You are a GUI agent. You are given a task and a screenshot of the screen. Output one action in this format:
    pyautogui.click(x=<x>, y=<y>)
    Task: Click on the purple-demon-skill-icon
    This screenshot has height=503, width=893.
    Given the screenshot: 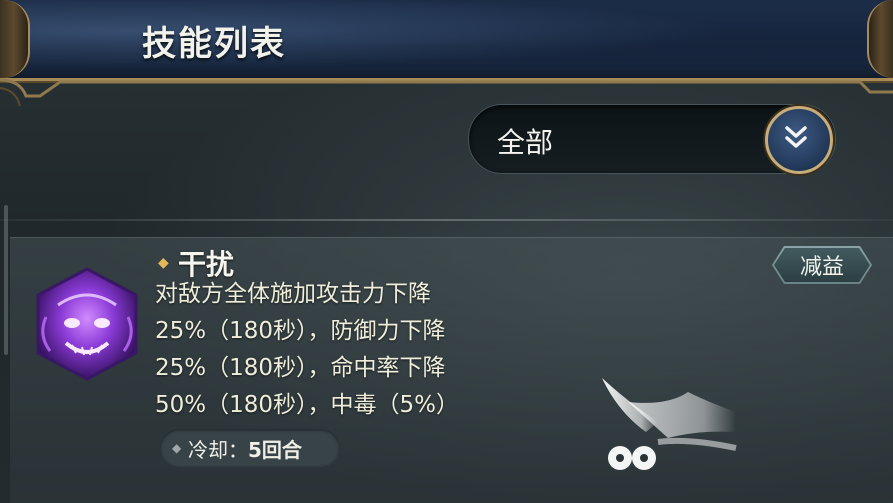 What is the action you would take?
    pyautogui.click(x=87, y=324)
    